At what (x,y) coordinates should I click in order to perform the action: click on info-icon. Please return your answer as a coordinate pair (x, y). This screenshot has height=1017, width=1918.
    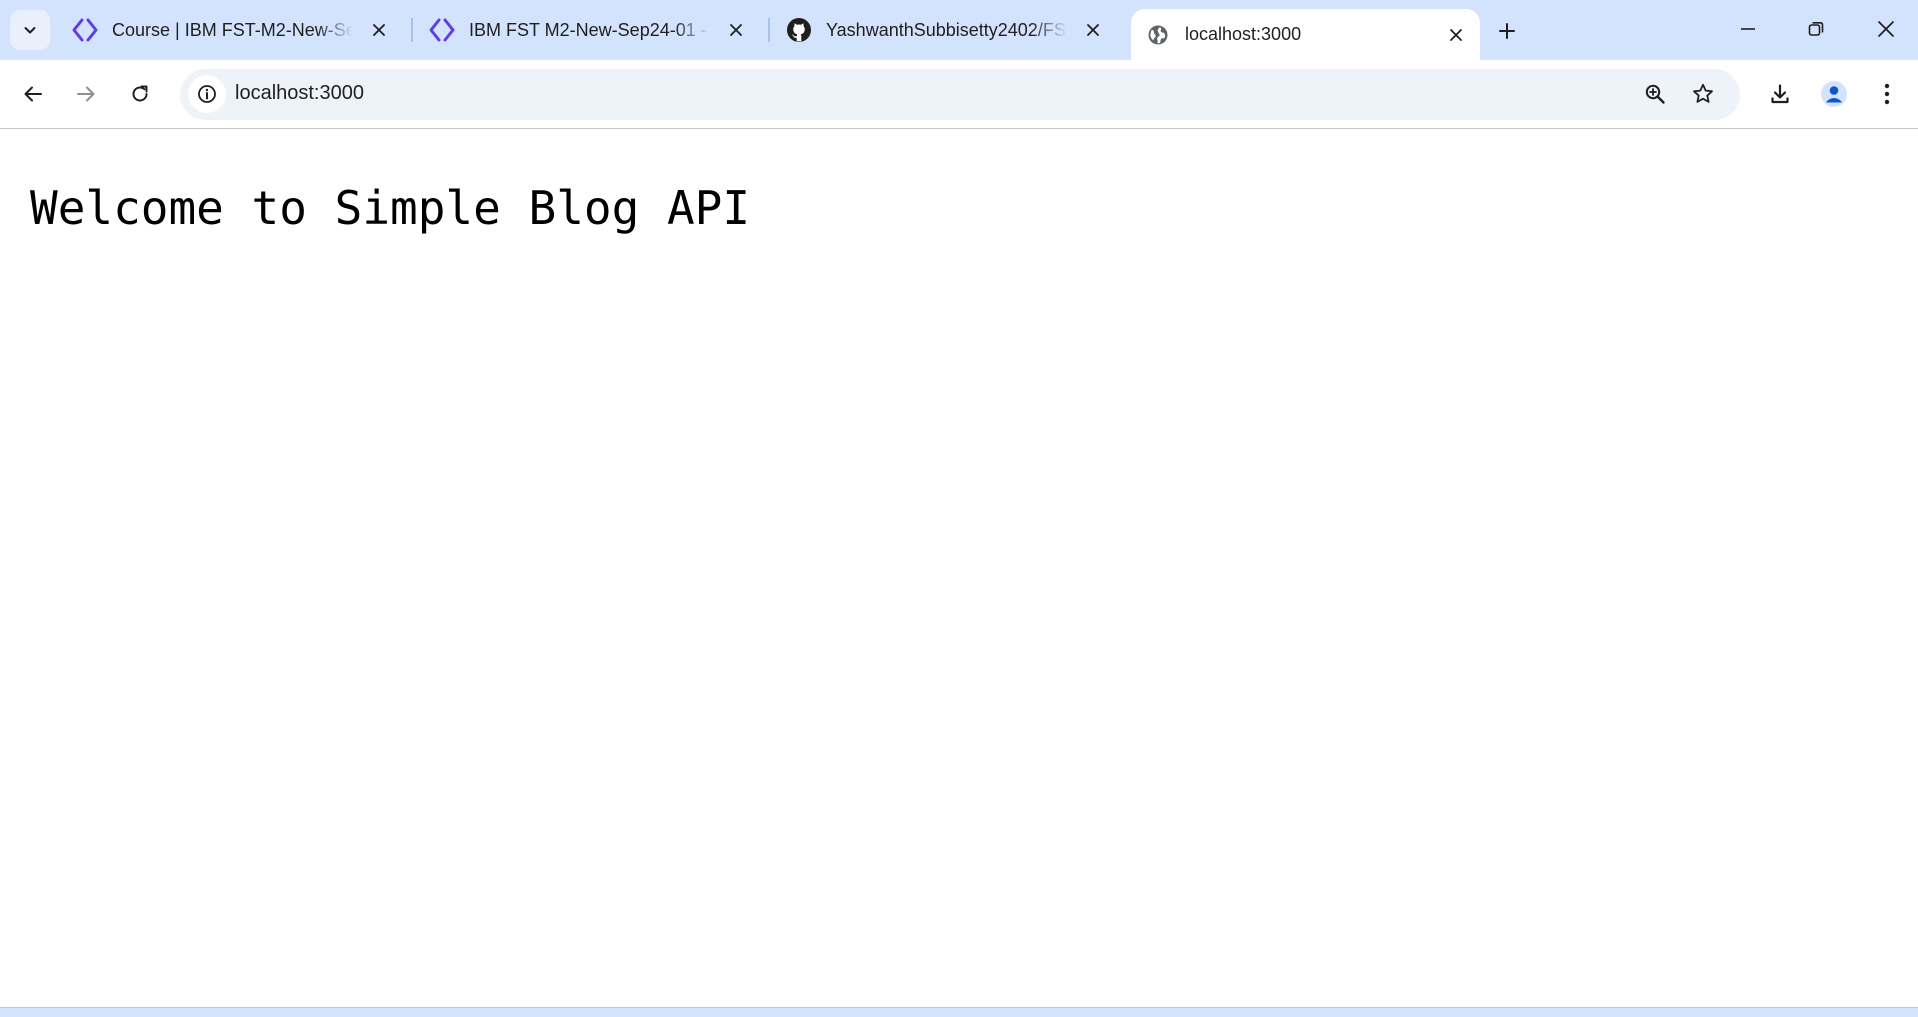
    Looking at the image, I should click on (207, 94).